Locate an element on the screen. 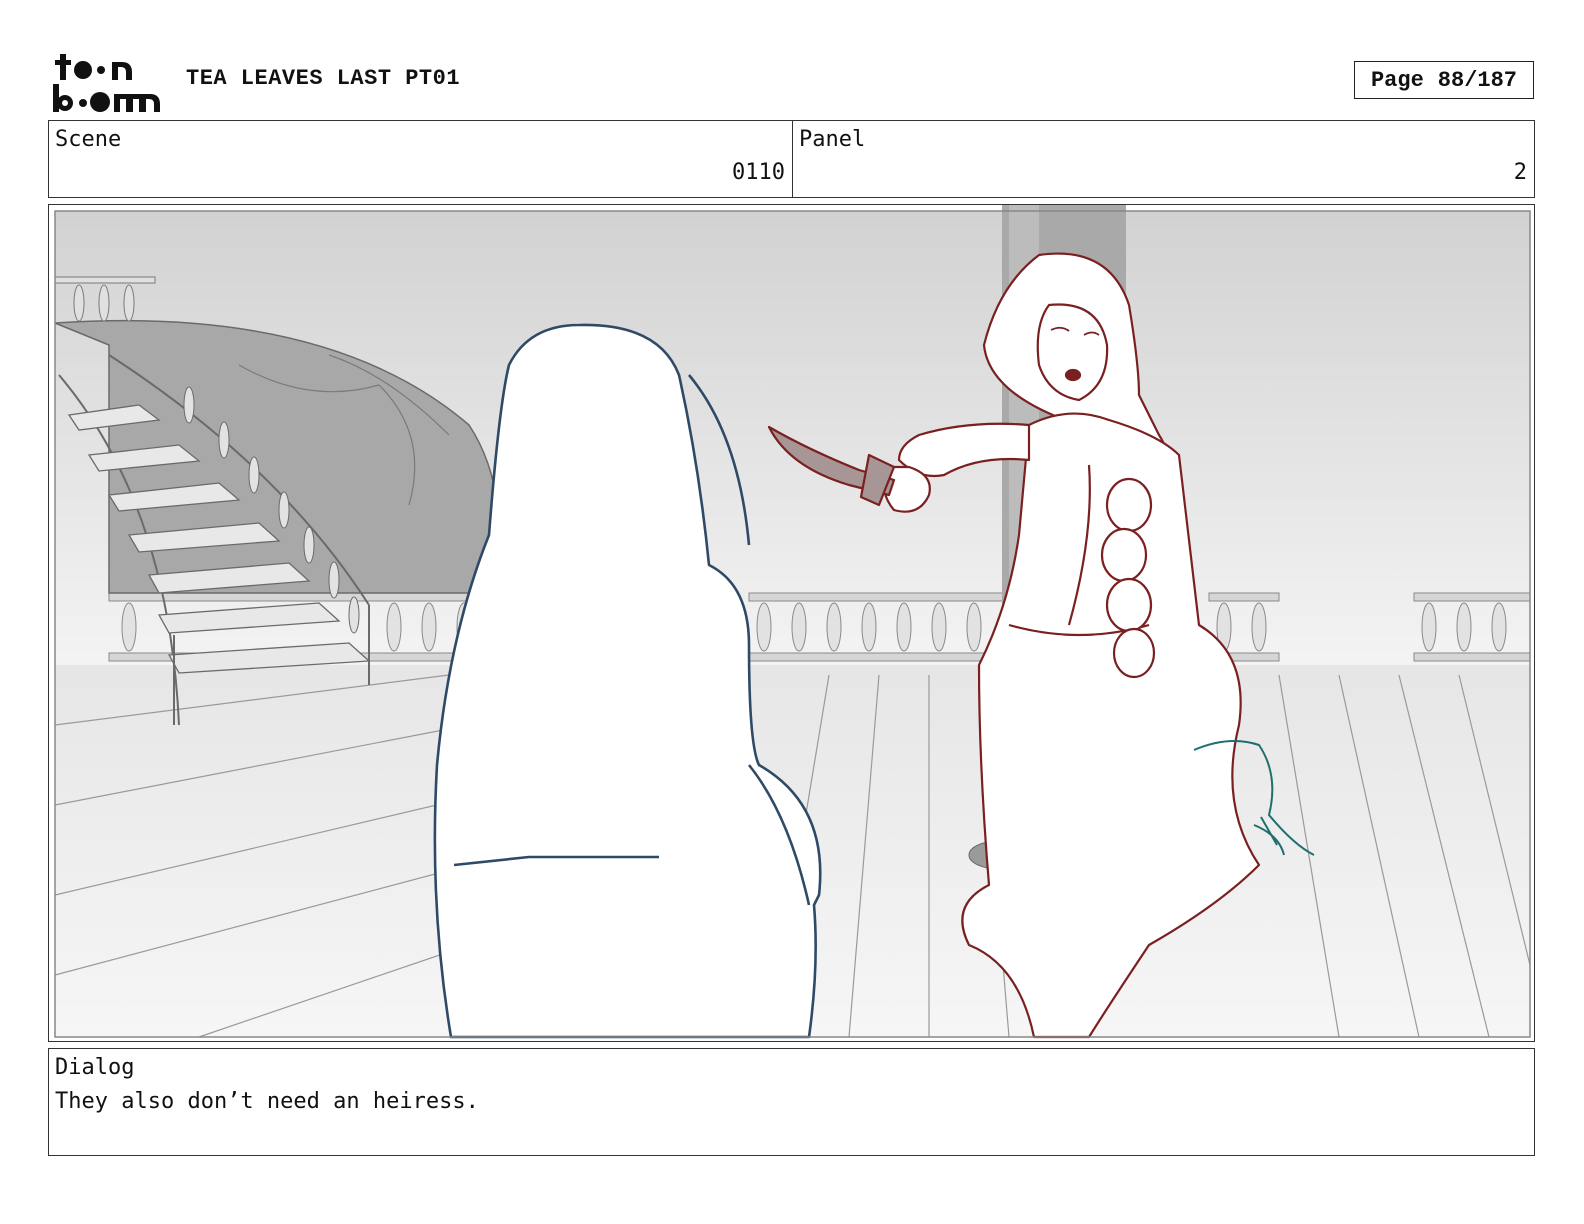 This screenshot has width=1584, height=1224. project-title: TEA LEAVES LAST PT01 is located at coordinates (323, 78).